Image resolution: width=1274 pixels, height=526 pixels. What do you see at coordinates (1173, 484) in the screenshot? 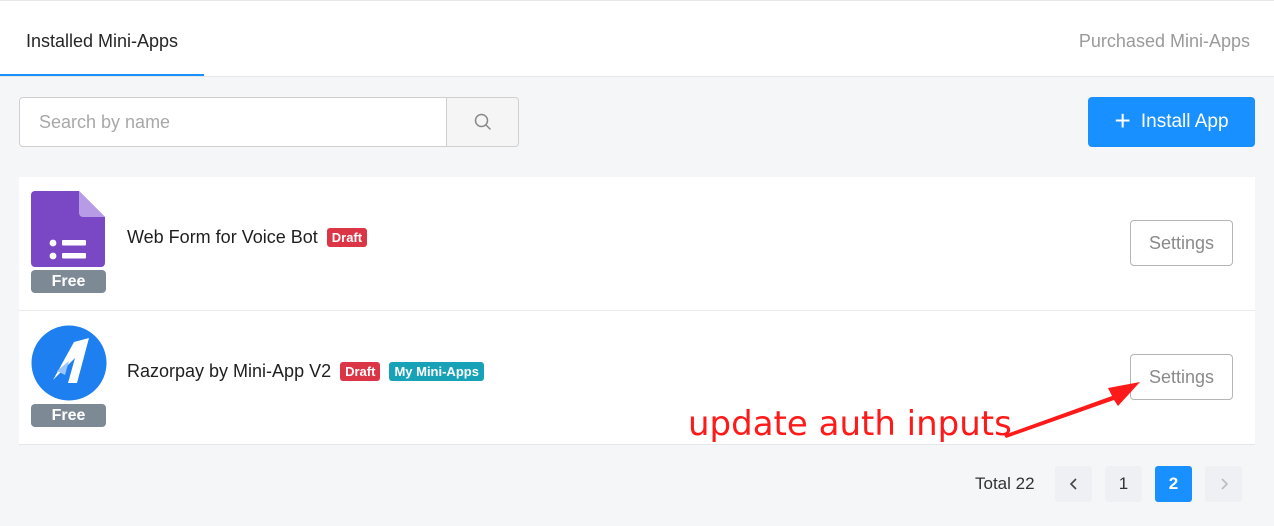
I see `page-2-button: 2` at bounding box center [1173, 484].